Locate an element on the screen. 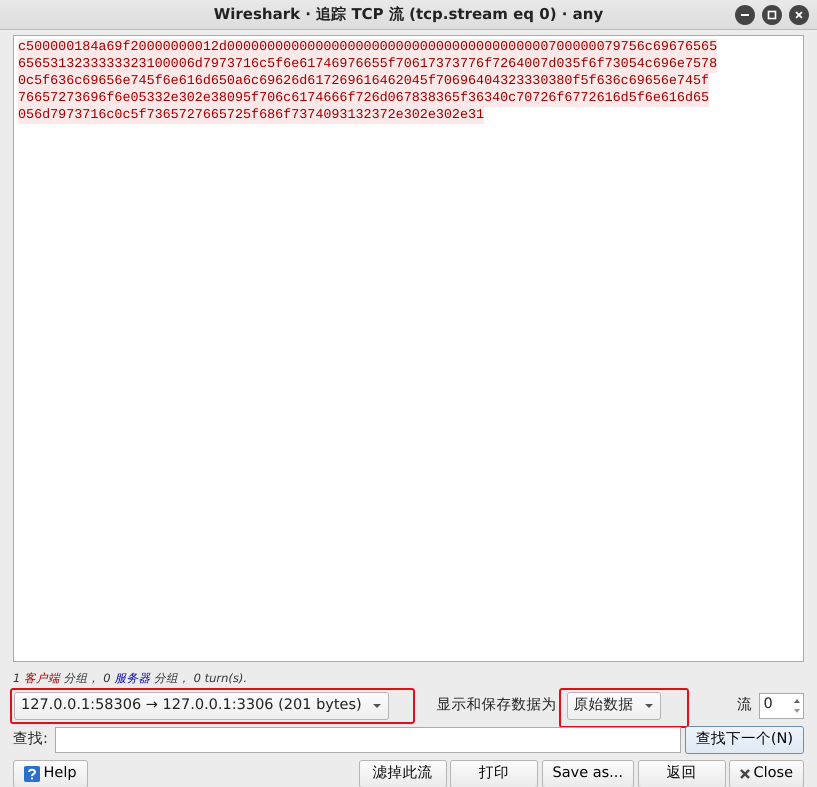 The width and height of the screenshot is (817, 787). dialog-button: 返回 is located at coordinates (682, 773).